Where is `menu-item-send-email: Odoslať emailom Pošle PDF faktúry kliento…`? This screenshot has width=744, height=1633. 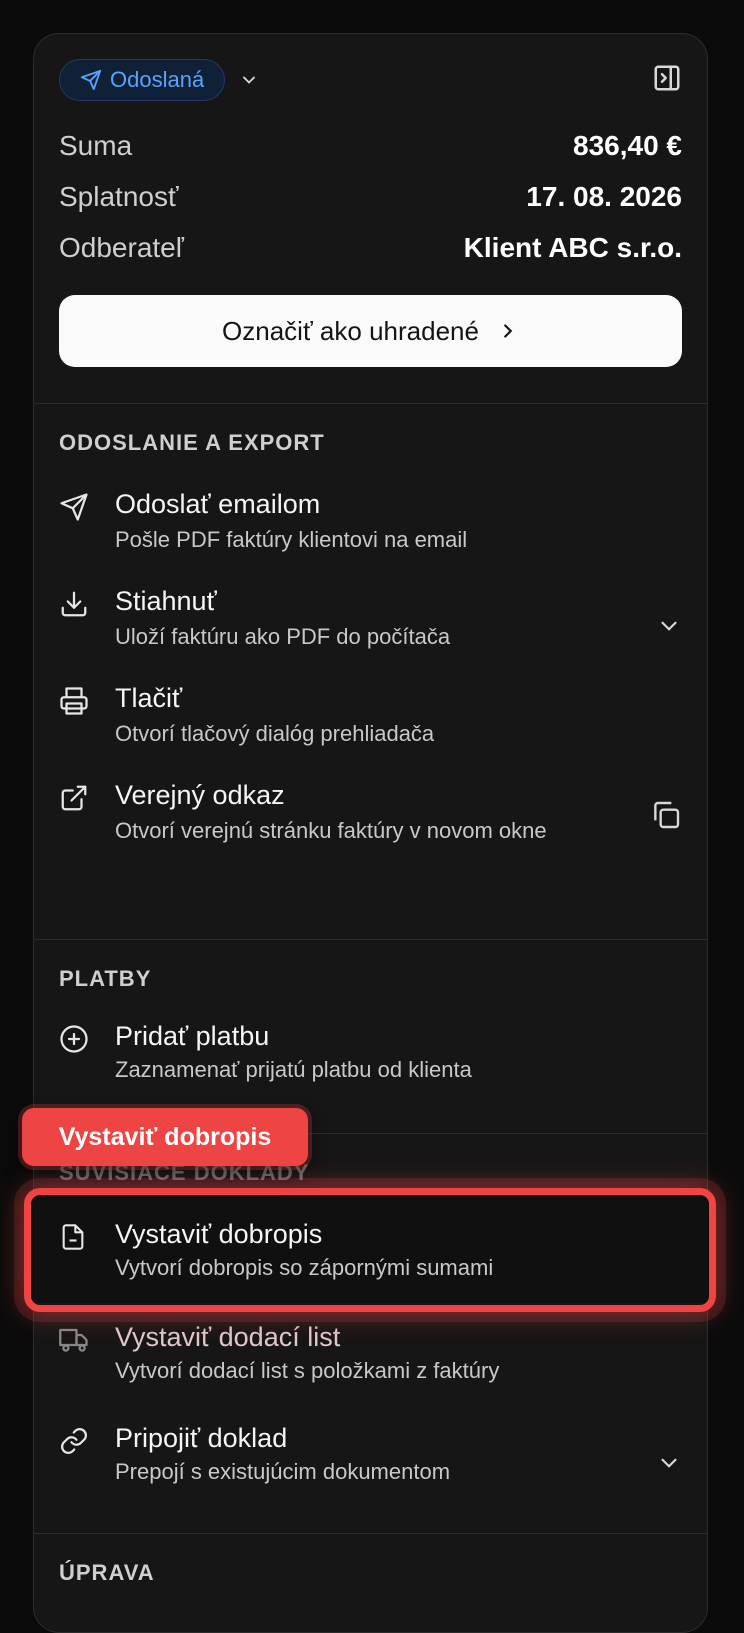
menu-item-send-email: Odoslať emailom Pošle PDF faktúry kliento… is located at coordinates (370, 521).